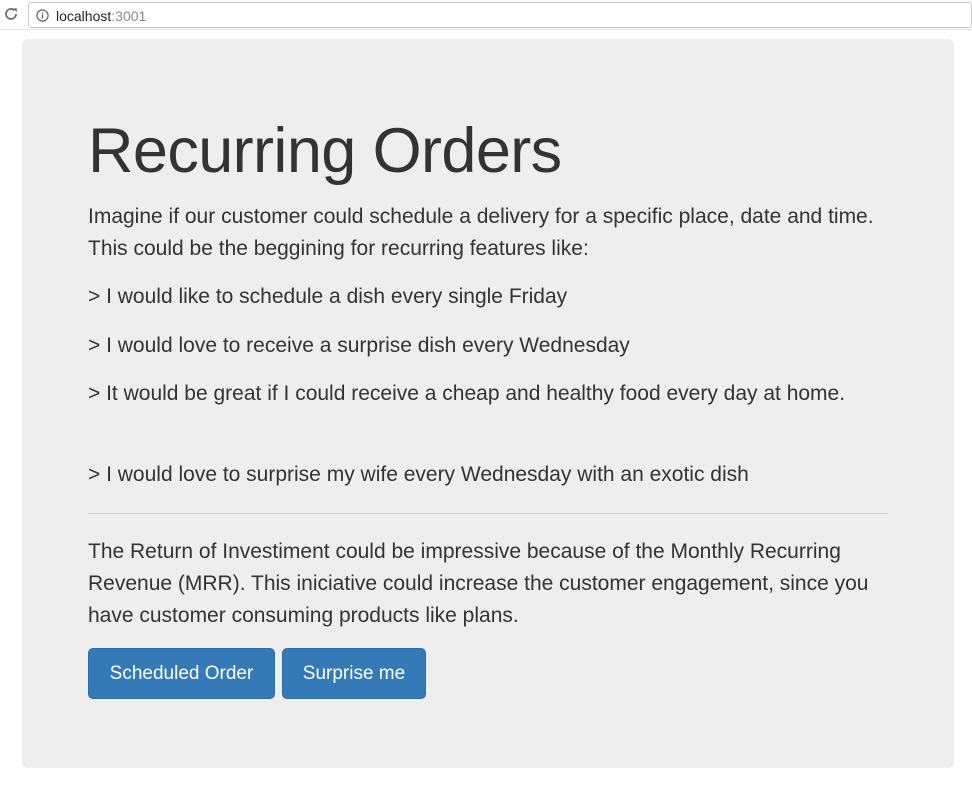 The image size is (972, 796). I want to click on info-icon, so click(42, 15).